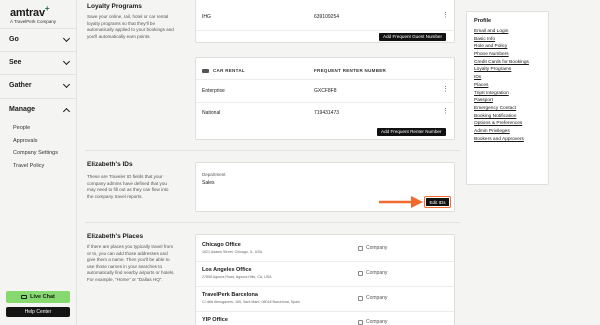  Describe the element at coordinates (110, 164) in the screenshot. I see `ids-title: Elizabeth's IDs` at that location.